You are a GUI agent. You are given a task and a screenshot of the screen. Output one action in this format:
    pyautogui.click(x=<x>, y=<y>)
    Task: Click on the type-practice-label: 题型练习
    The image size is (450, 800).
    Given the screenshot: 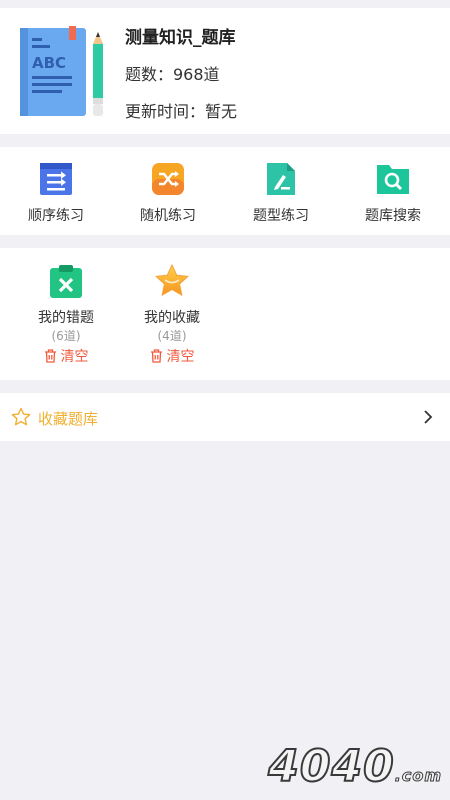 What is the action you would take?
    pyautogui.click(x=281, y=216)
    